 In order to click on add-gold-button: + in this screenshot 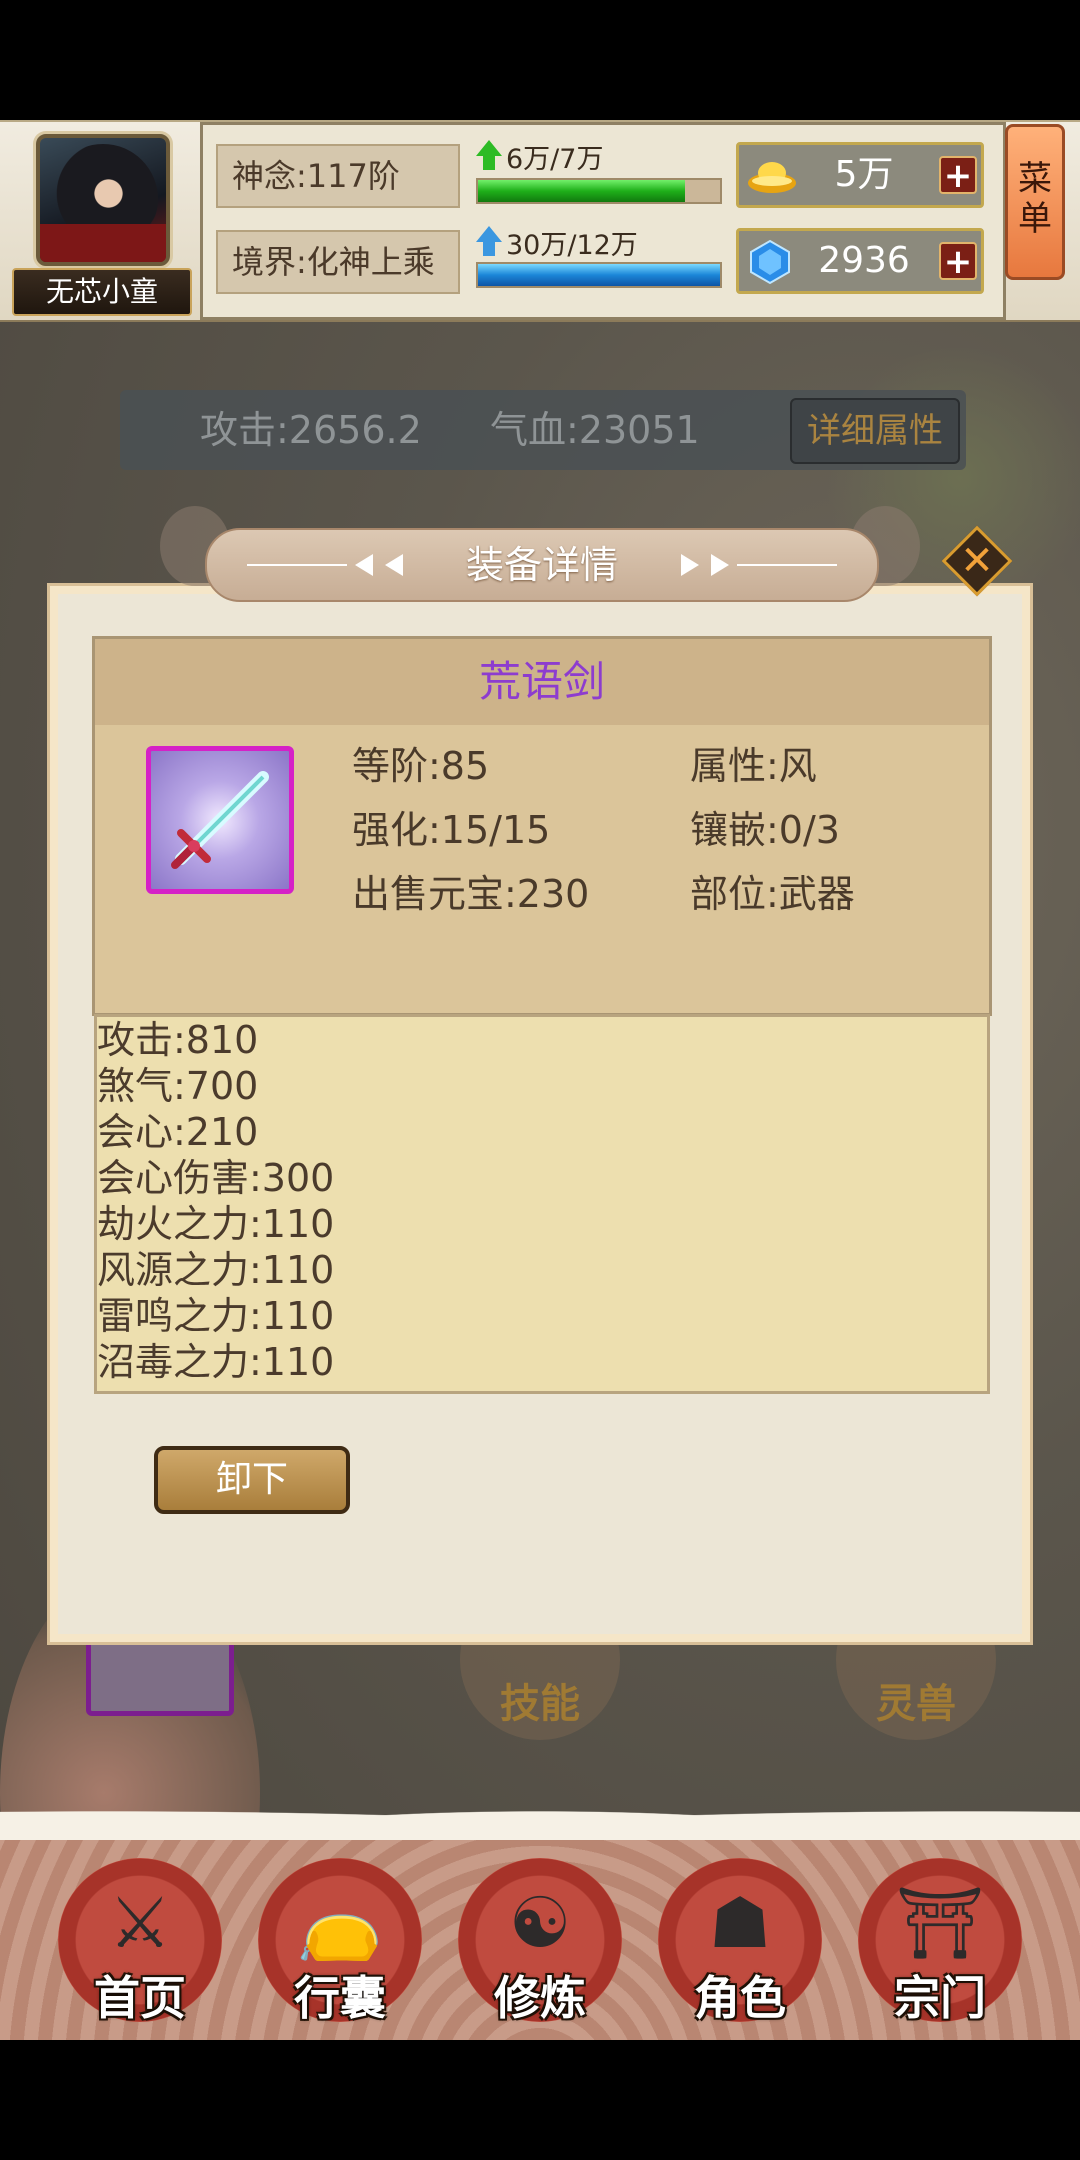, I will do `click(958, 175)`.